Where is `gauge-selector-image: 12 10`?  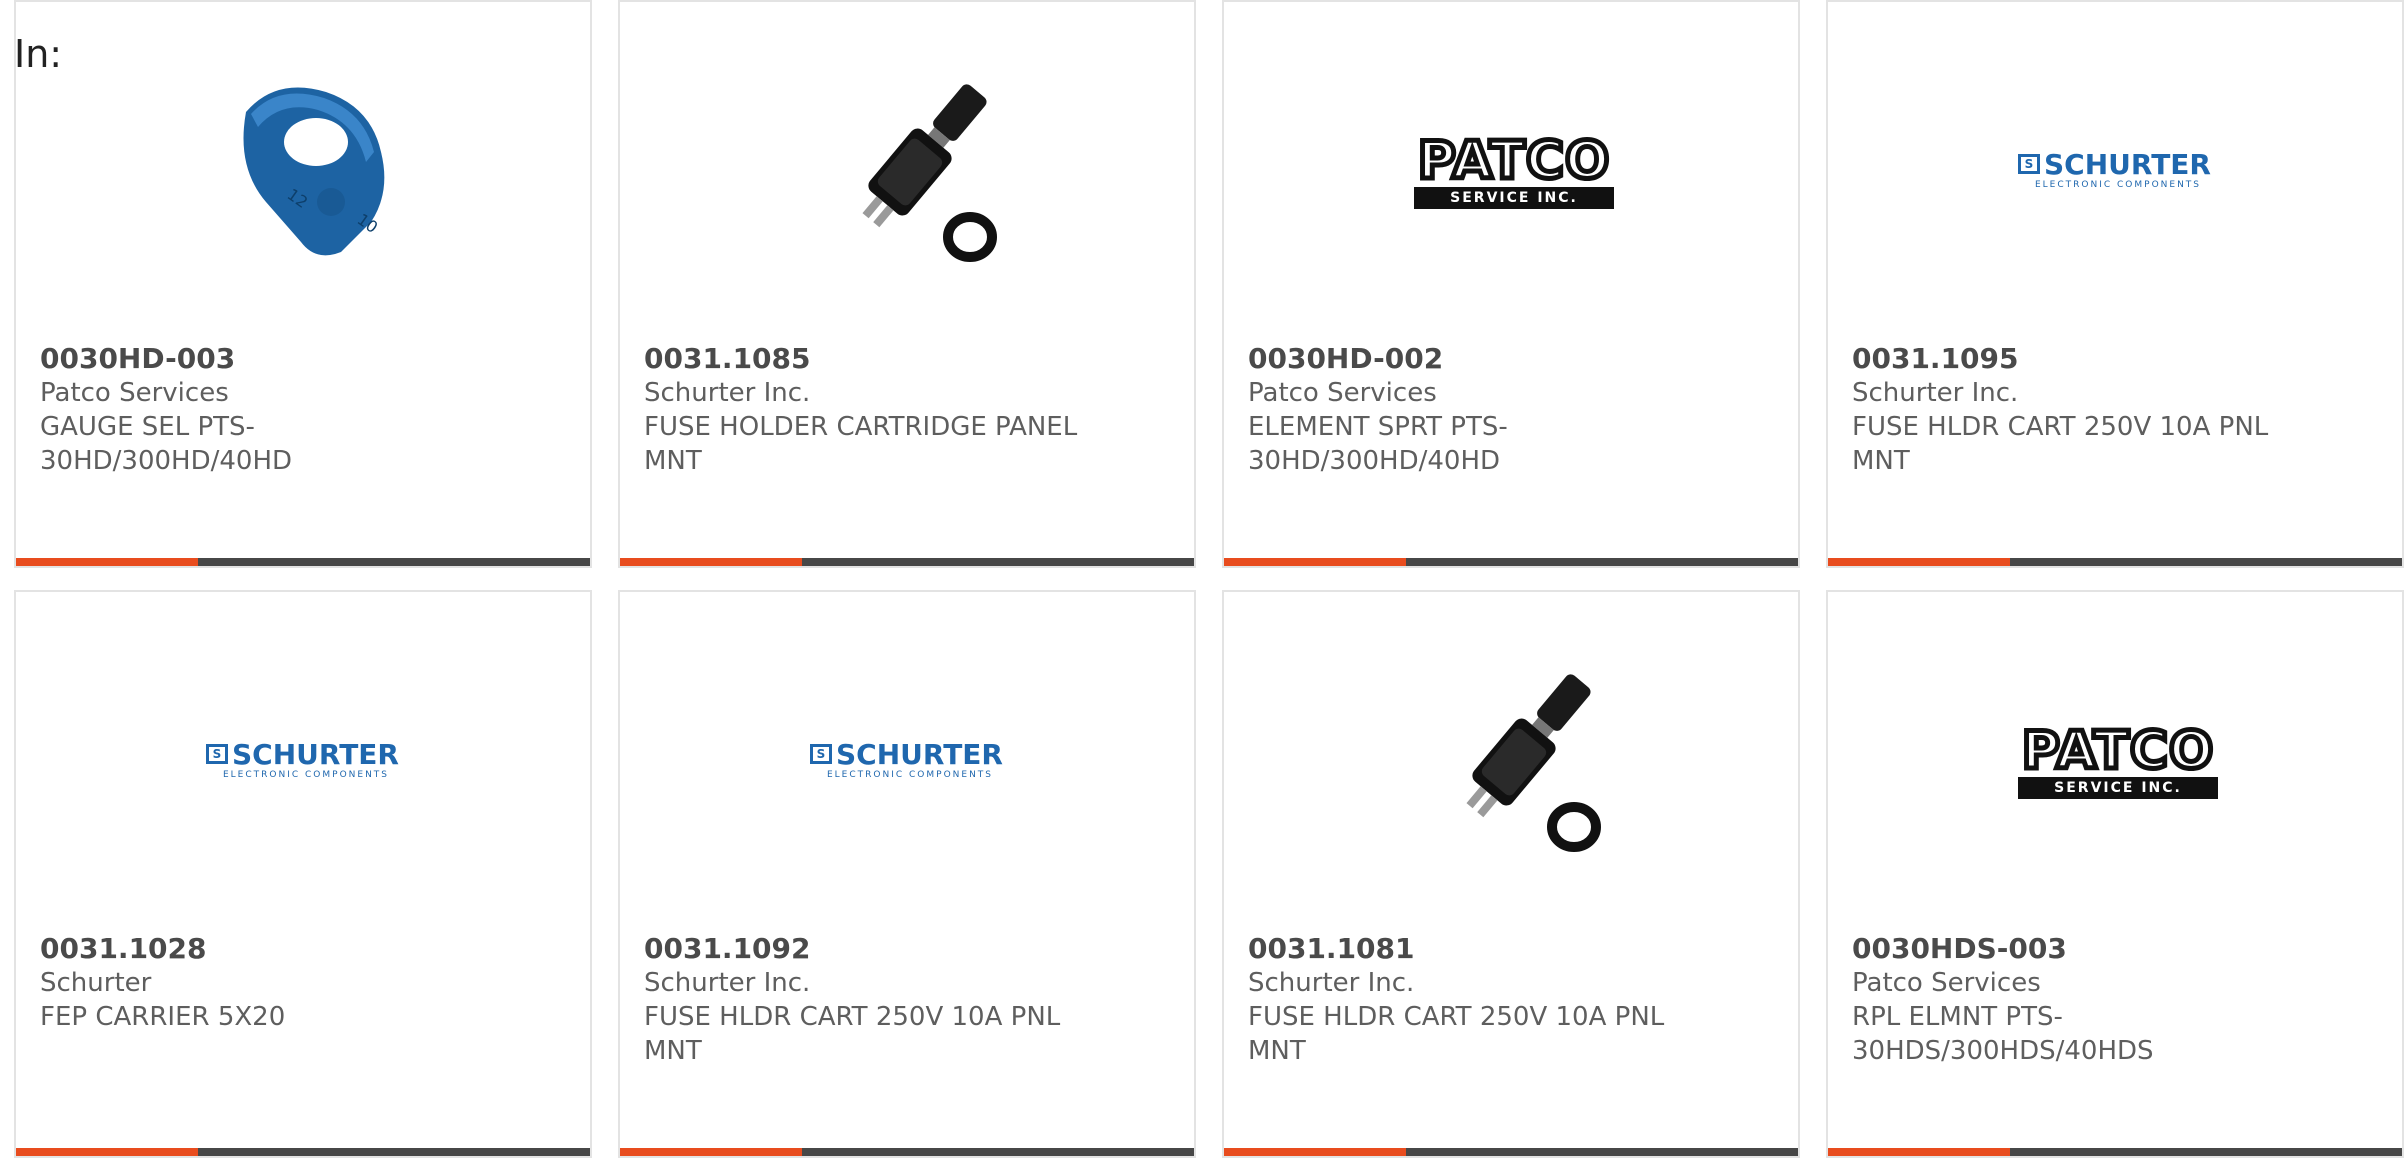 gauge-selector-image: 12 10 is located at coordinates (314, 171).